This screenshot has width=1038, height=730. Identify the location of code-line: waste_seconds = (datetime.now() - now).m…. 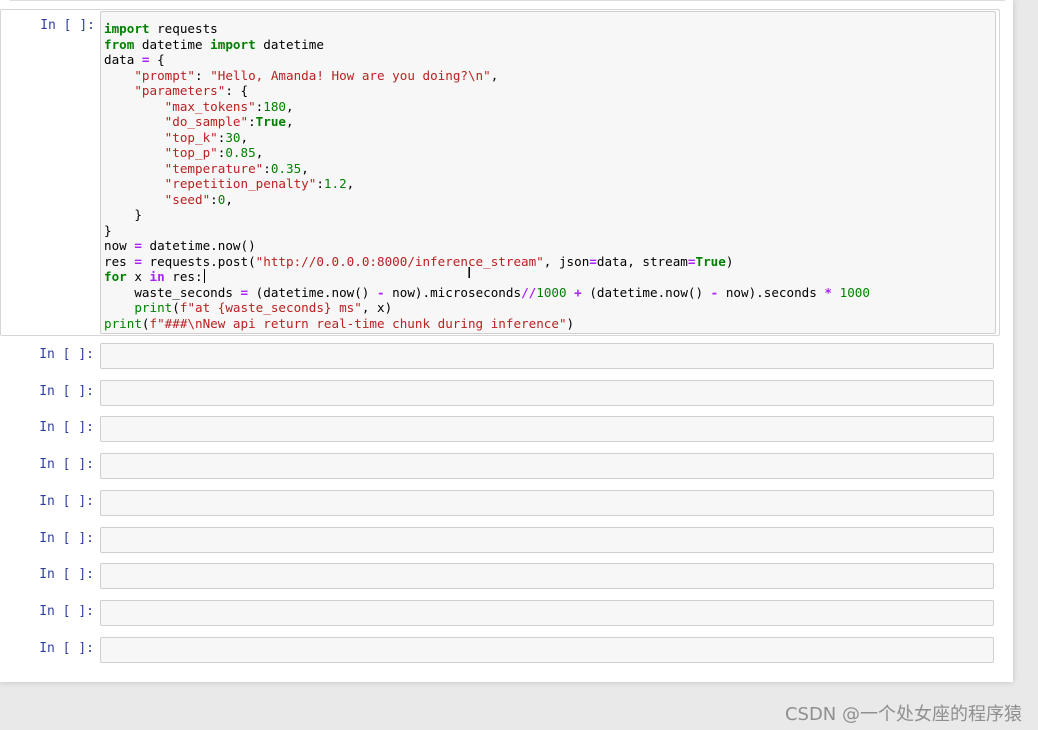
(487, 292).